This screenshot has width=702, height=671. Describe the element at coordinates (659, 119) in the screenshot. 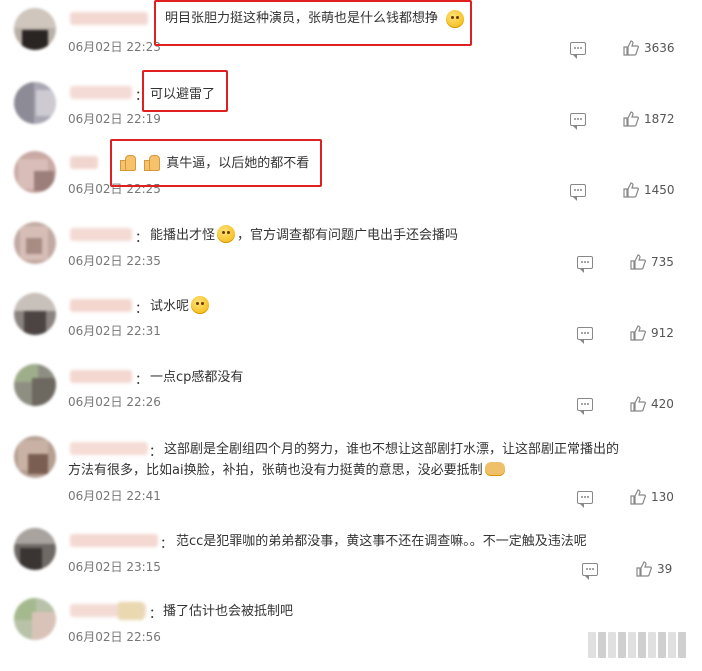

I see `like-count: 1872` at that location.